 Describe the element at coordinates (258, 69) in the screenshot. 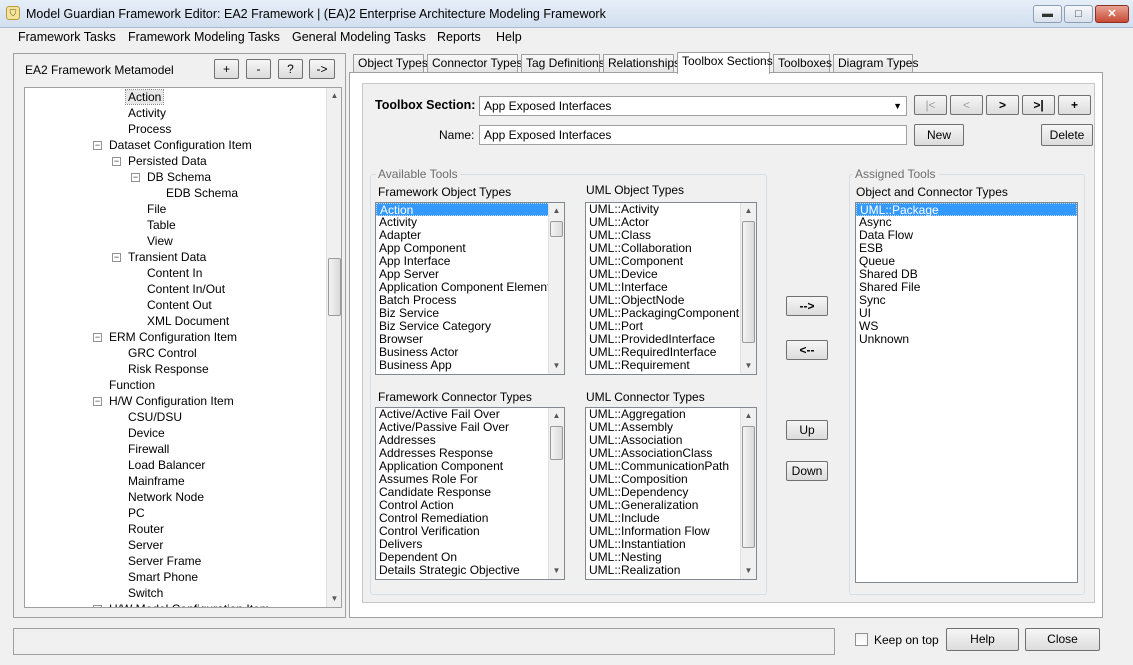

I see `collapse-all-button: -` at that location.